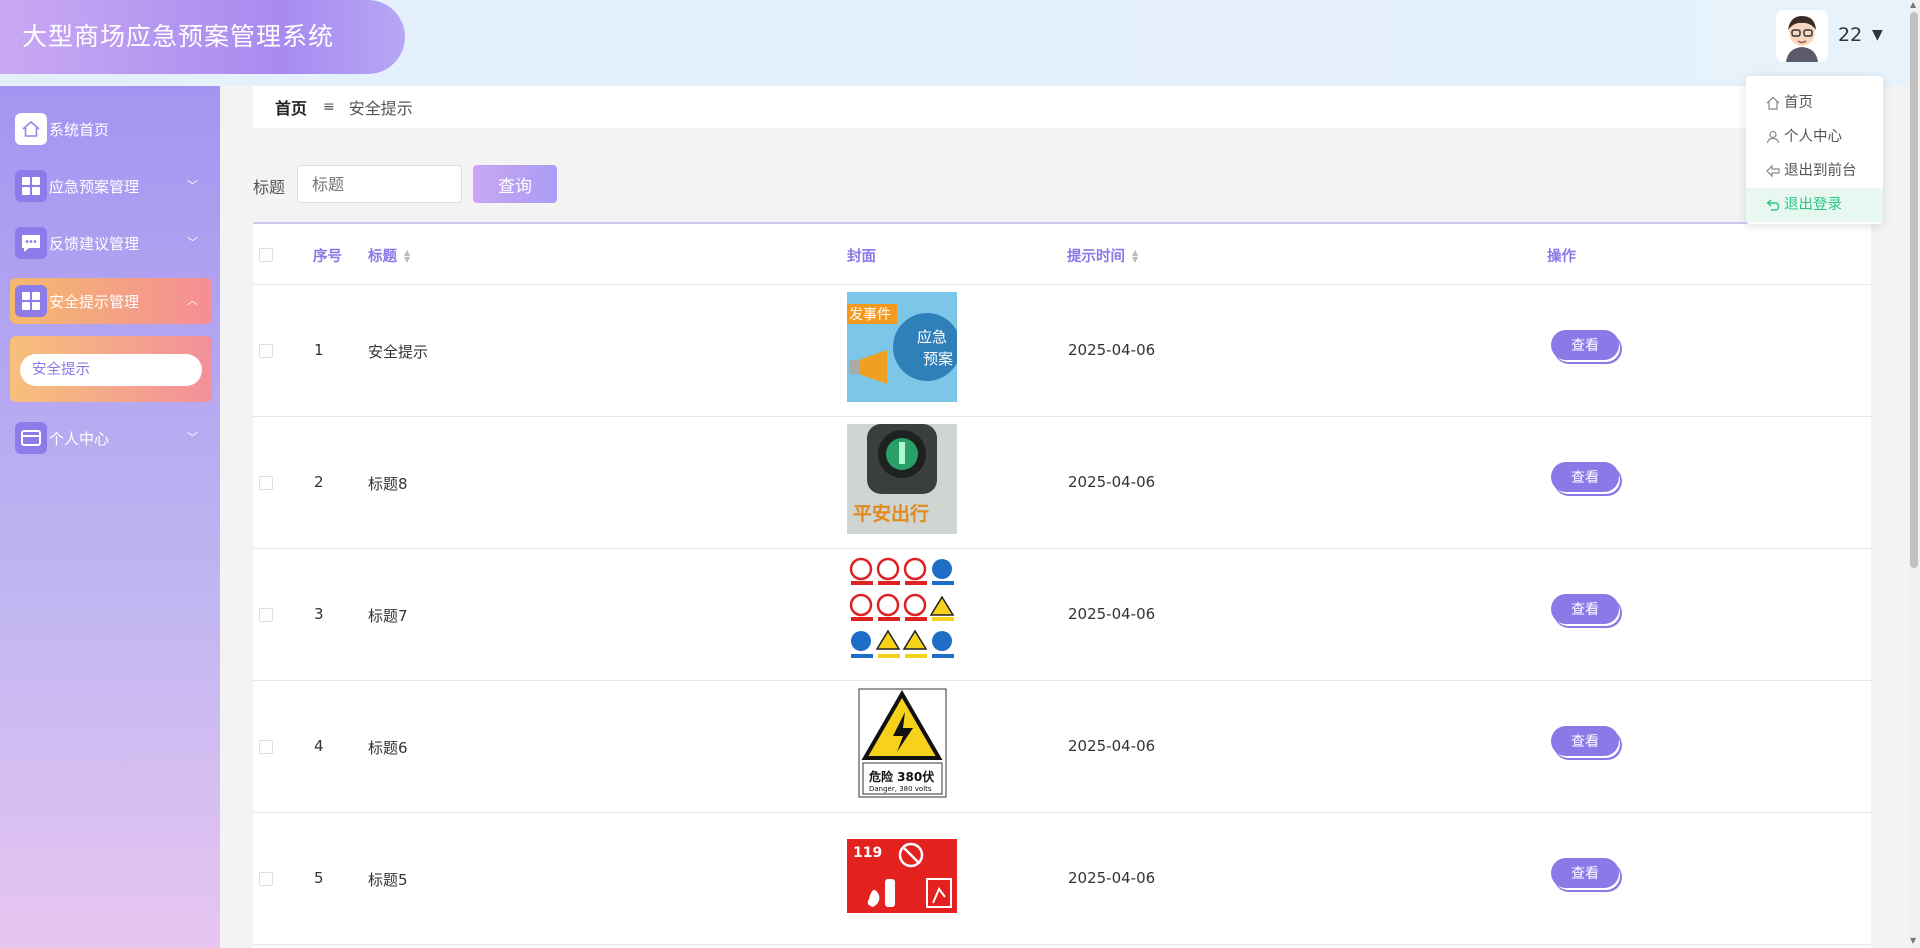  What do you see at coordinates (327, 257) in the screenshot?
I see `col-header-index: 序号` at bounding box center [327, 257].